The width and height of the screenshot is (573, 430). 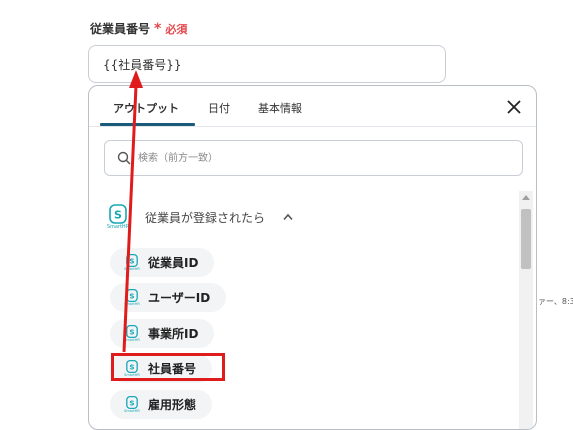 I want to click on tab-output: アウトプット, so click(x=146, y=108).